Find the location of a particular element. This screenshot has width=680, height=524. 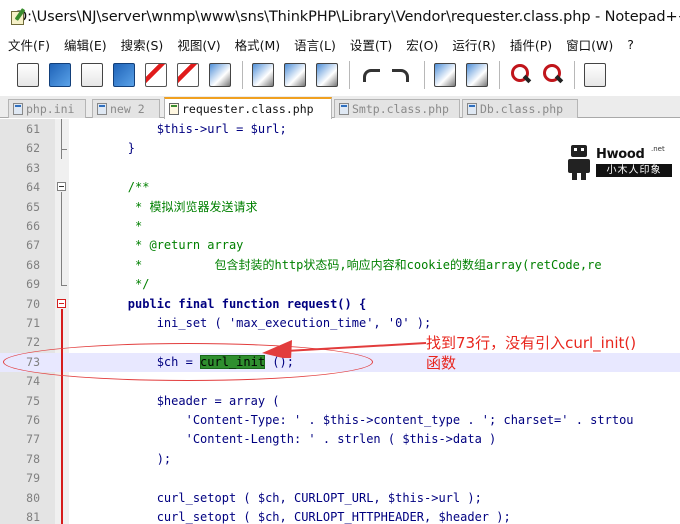

copy-icon is located at coordinates (295, 75).